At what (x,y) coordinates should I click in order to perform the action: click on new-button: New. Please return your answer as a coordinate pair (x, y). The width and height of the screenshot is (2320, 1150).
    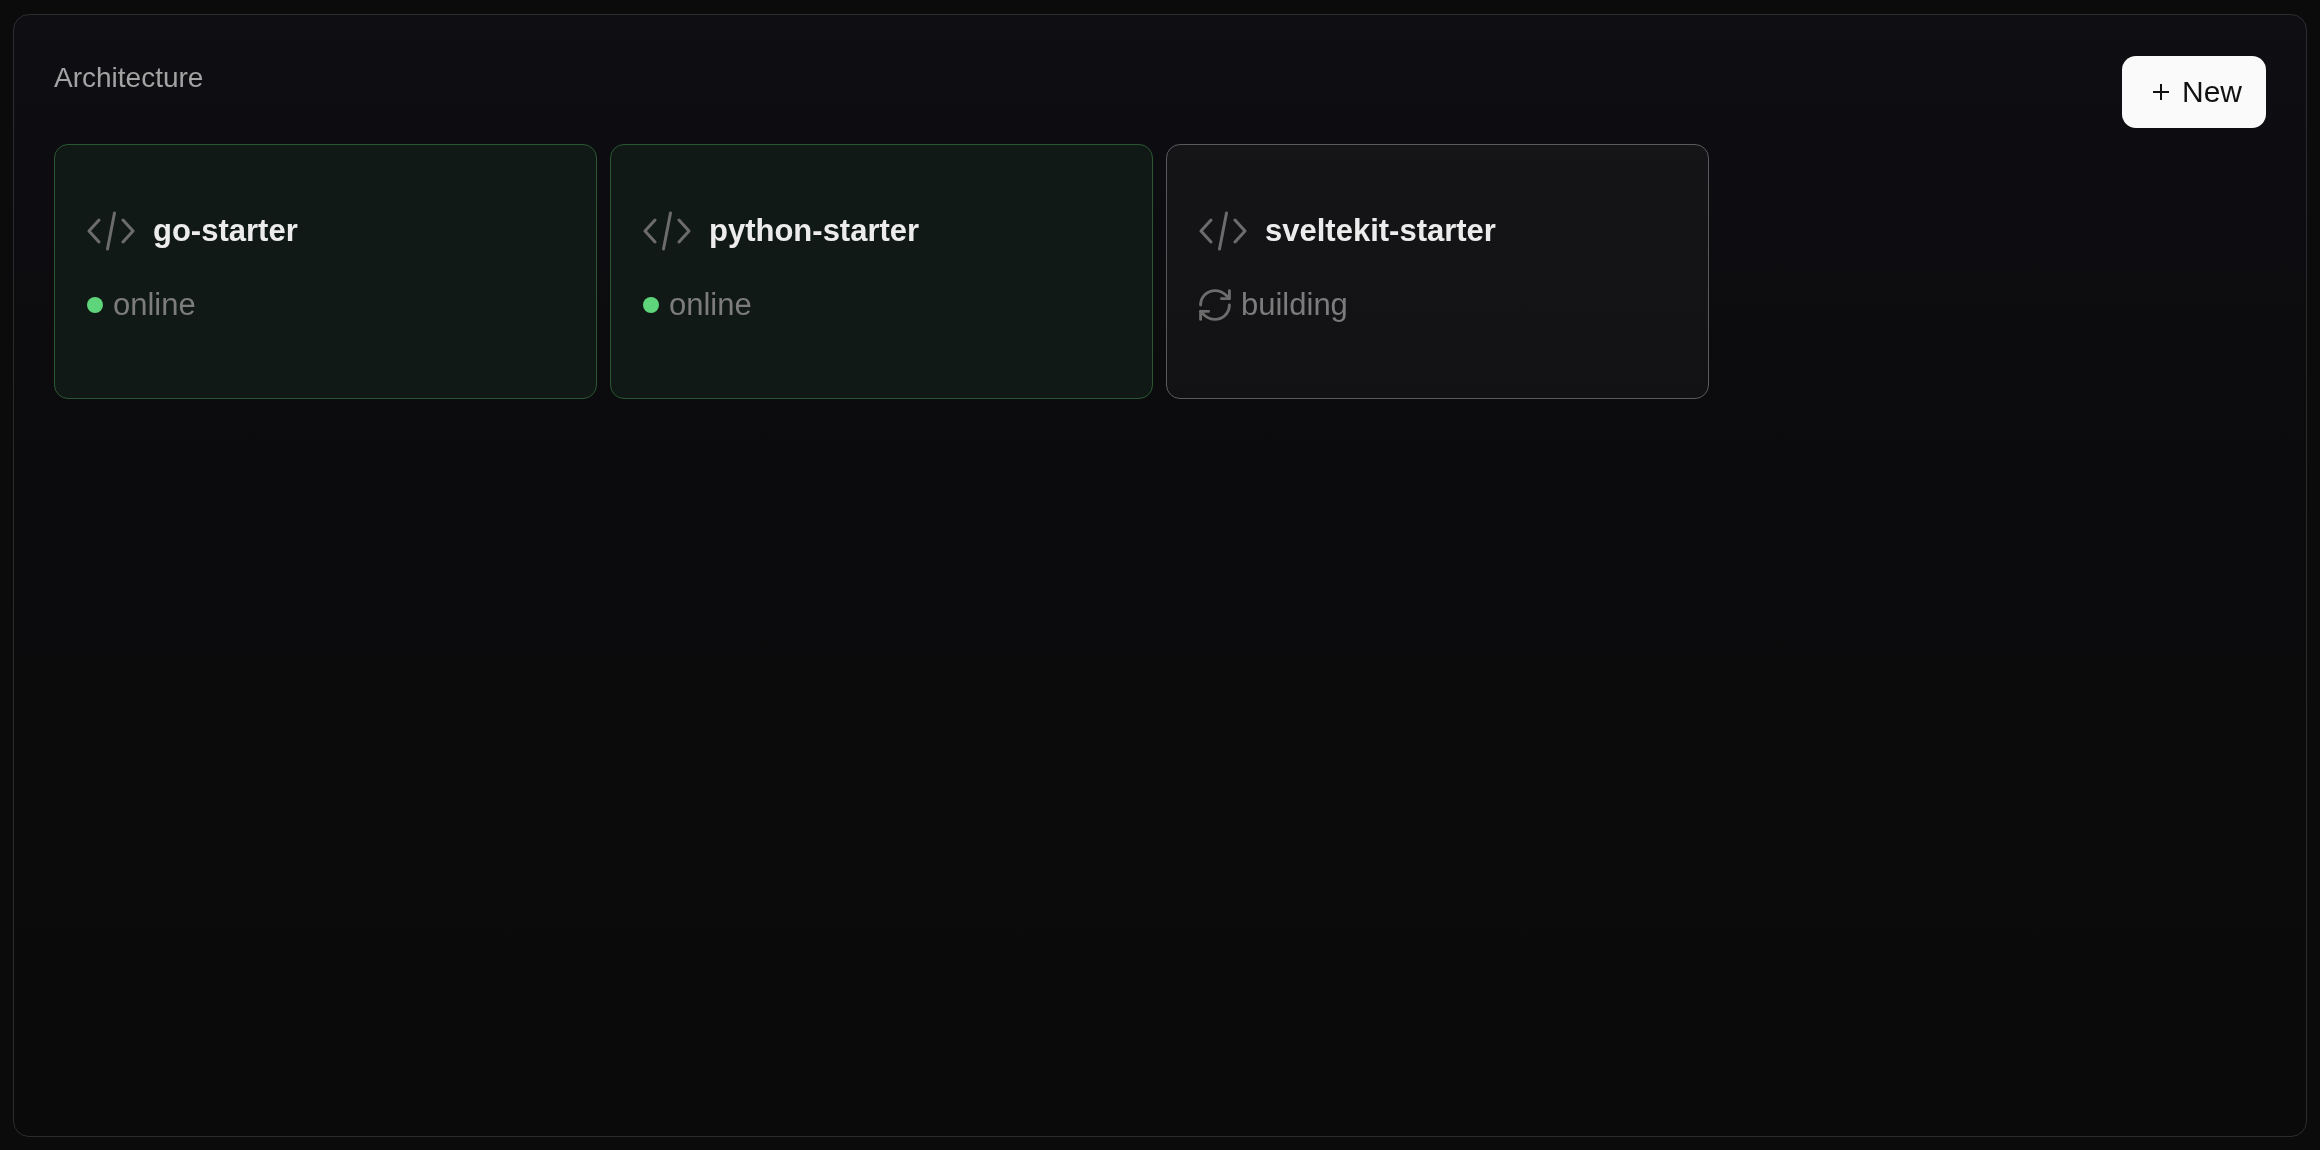
    Looking at the image, I should click on (2194, 92).